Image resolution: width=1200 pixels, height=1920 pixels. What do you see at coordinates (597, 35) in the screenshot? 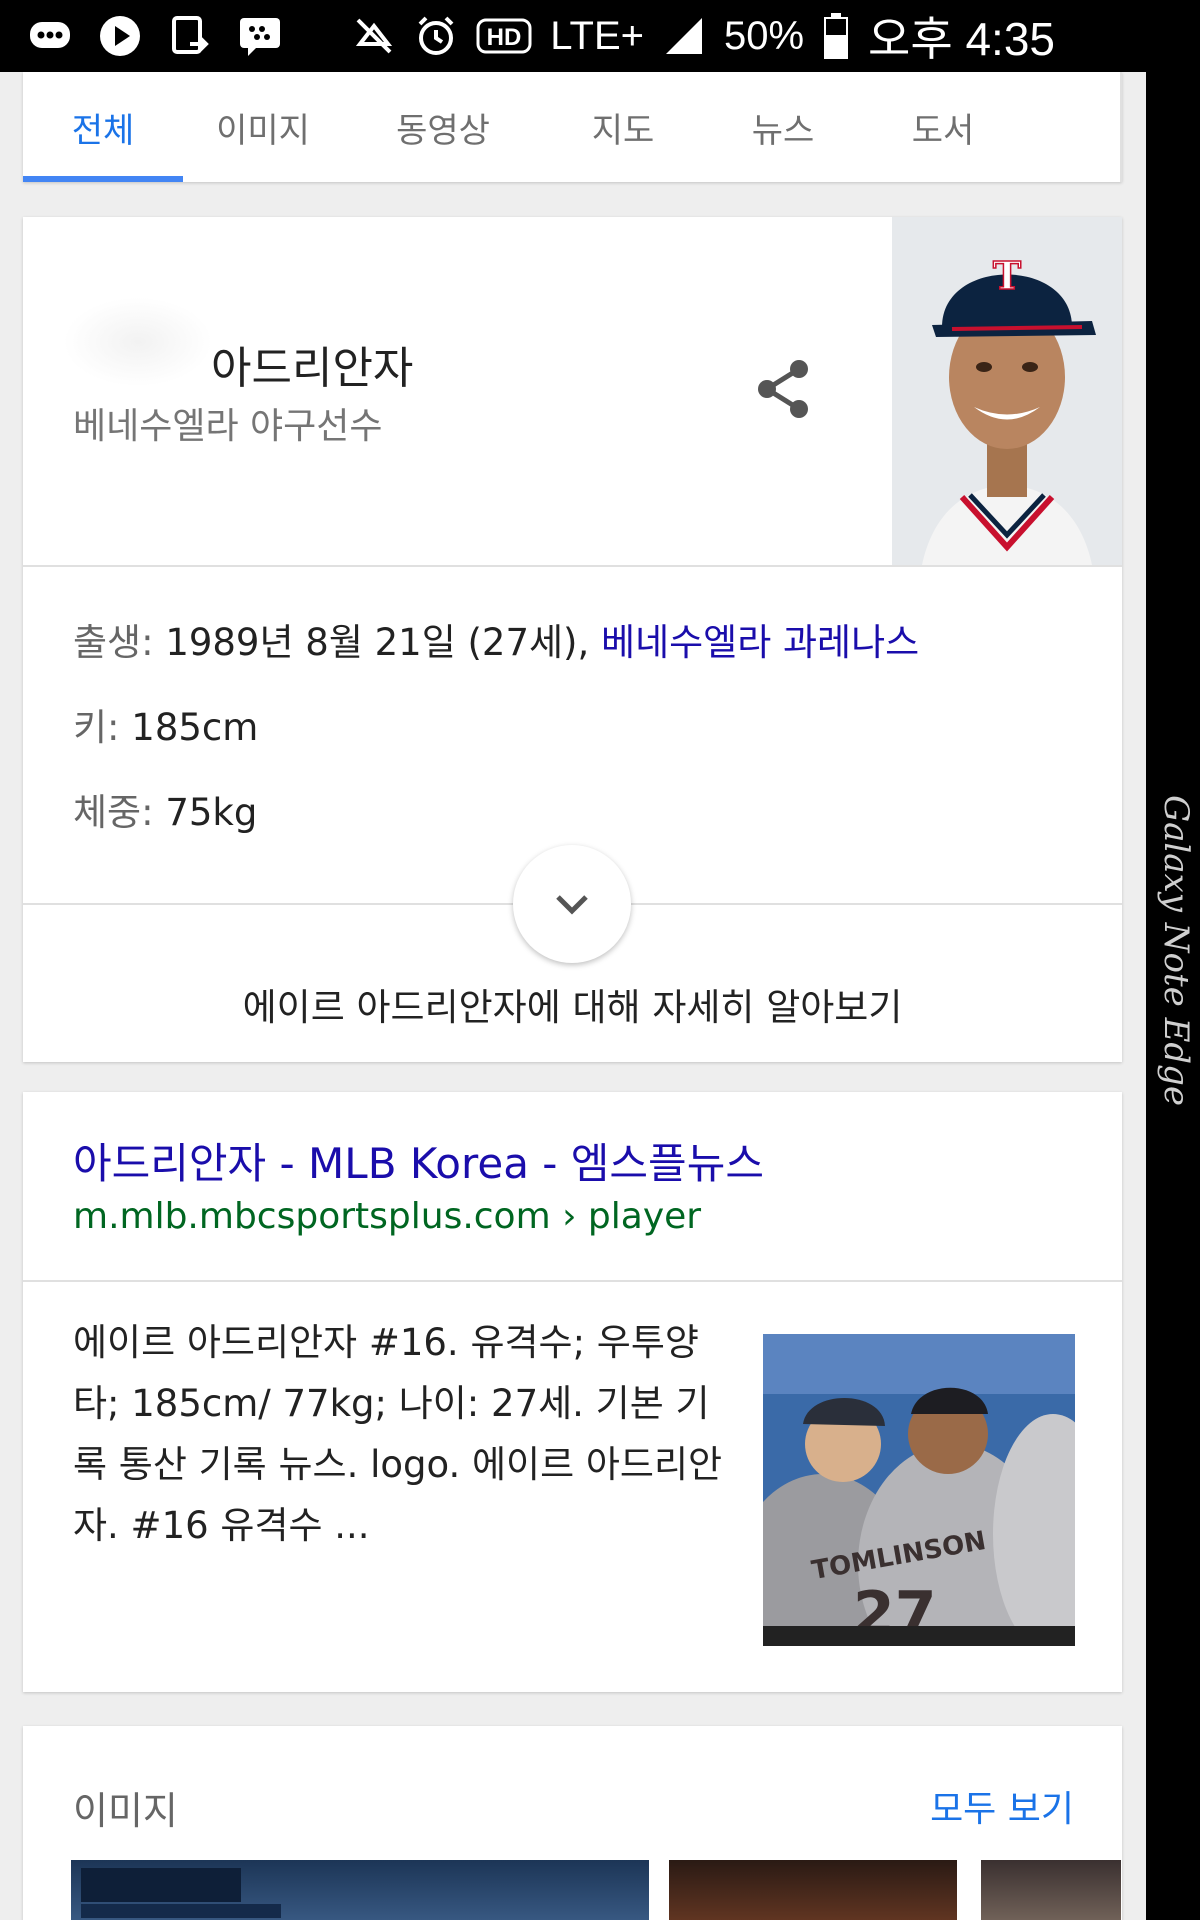
I see `network-type: LTE+` at bounding box center [597, 35].